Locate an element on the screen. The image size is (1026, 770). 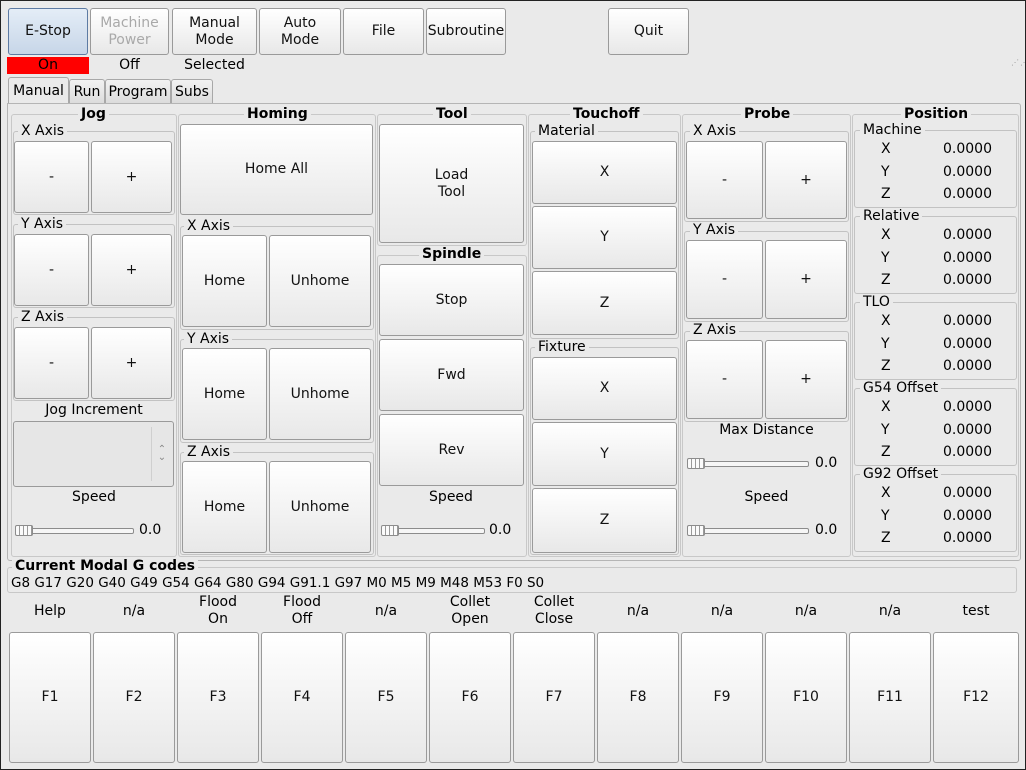
tab-subs: Subs is located at coordinates (192, 91).